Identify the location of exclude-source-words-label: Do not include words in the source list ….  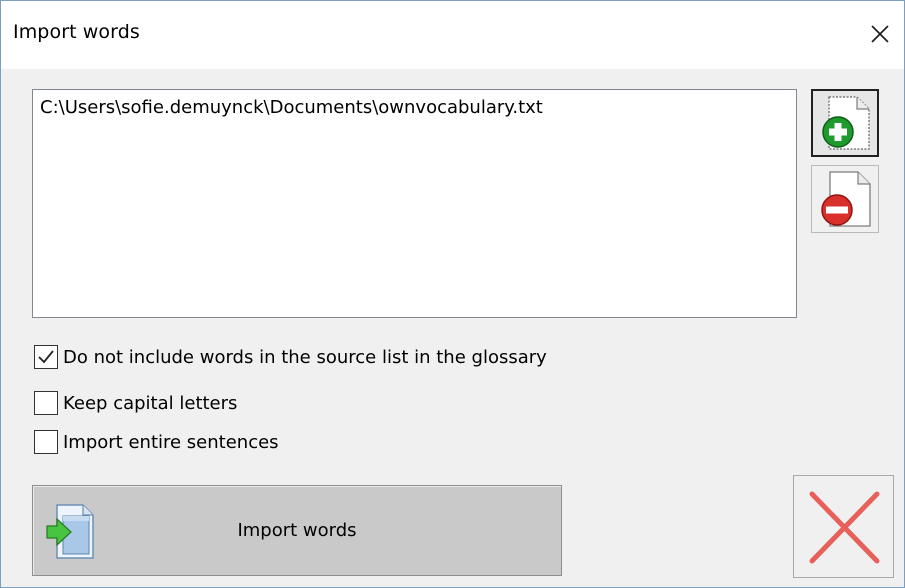
(305, 357).